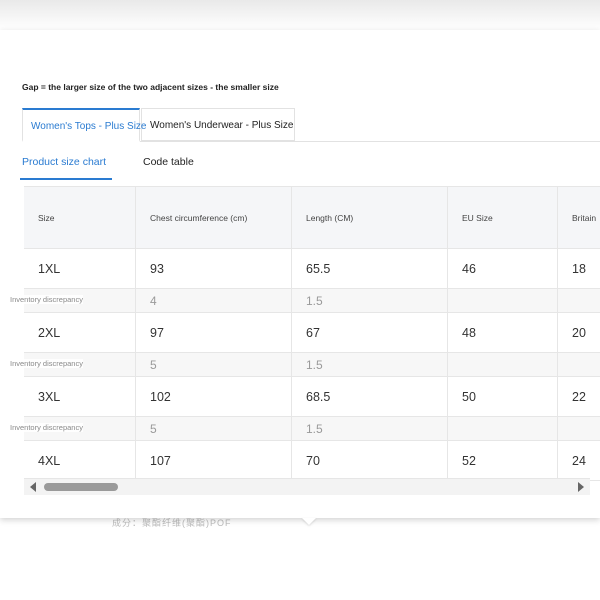 The width and height of the screenshot is (600, 600). I want to click on tab-womens-underwear-plus: Women's Underwear - Plus Size, so click(218, 124).